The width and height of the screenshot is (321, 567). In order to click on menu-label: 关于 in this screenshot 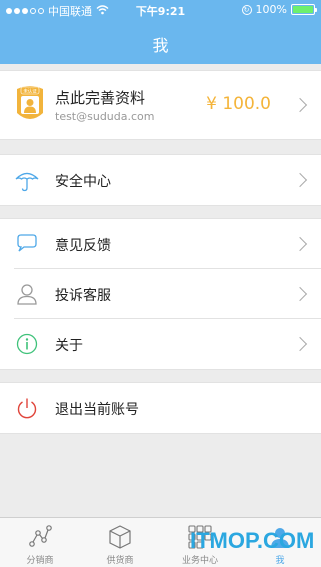, I will do `click(69, 346)`.